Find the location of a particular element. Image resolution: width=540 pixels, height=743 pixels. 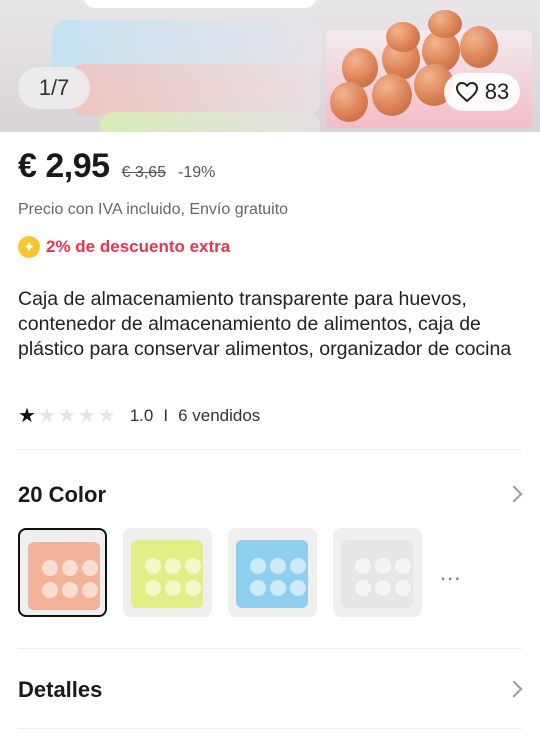

sold-count: 6 vendidos is located at coordinates (219, 415).